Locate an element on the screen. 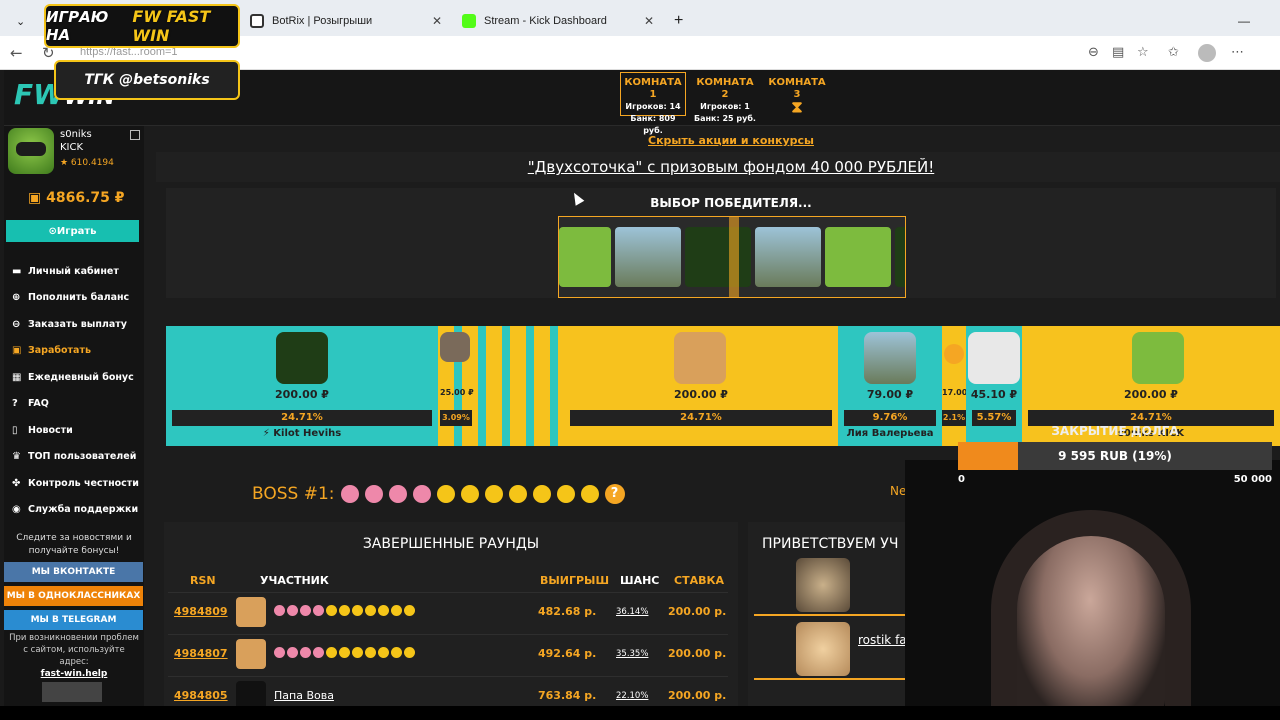 This screenshot has width=1280, height=720. tab-kick-dashboard: Stream - Kick Dashboard ✕ is located at coordinates (557, 21).